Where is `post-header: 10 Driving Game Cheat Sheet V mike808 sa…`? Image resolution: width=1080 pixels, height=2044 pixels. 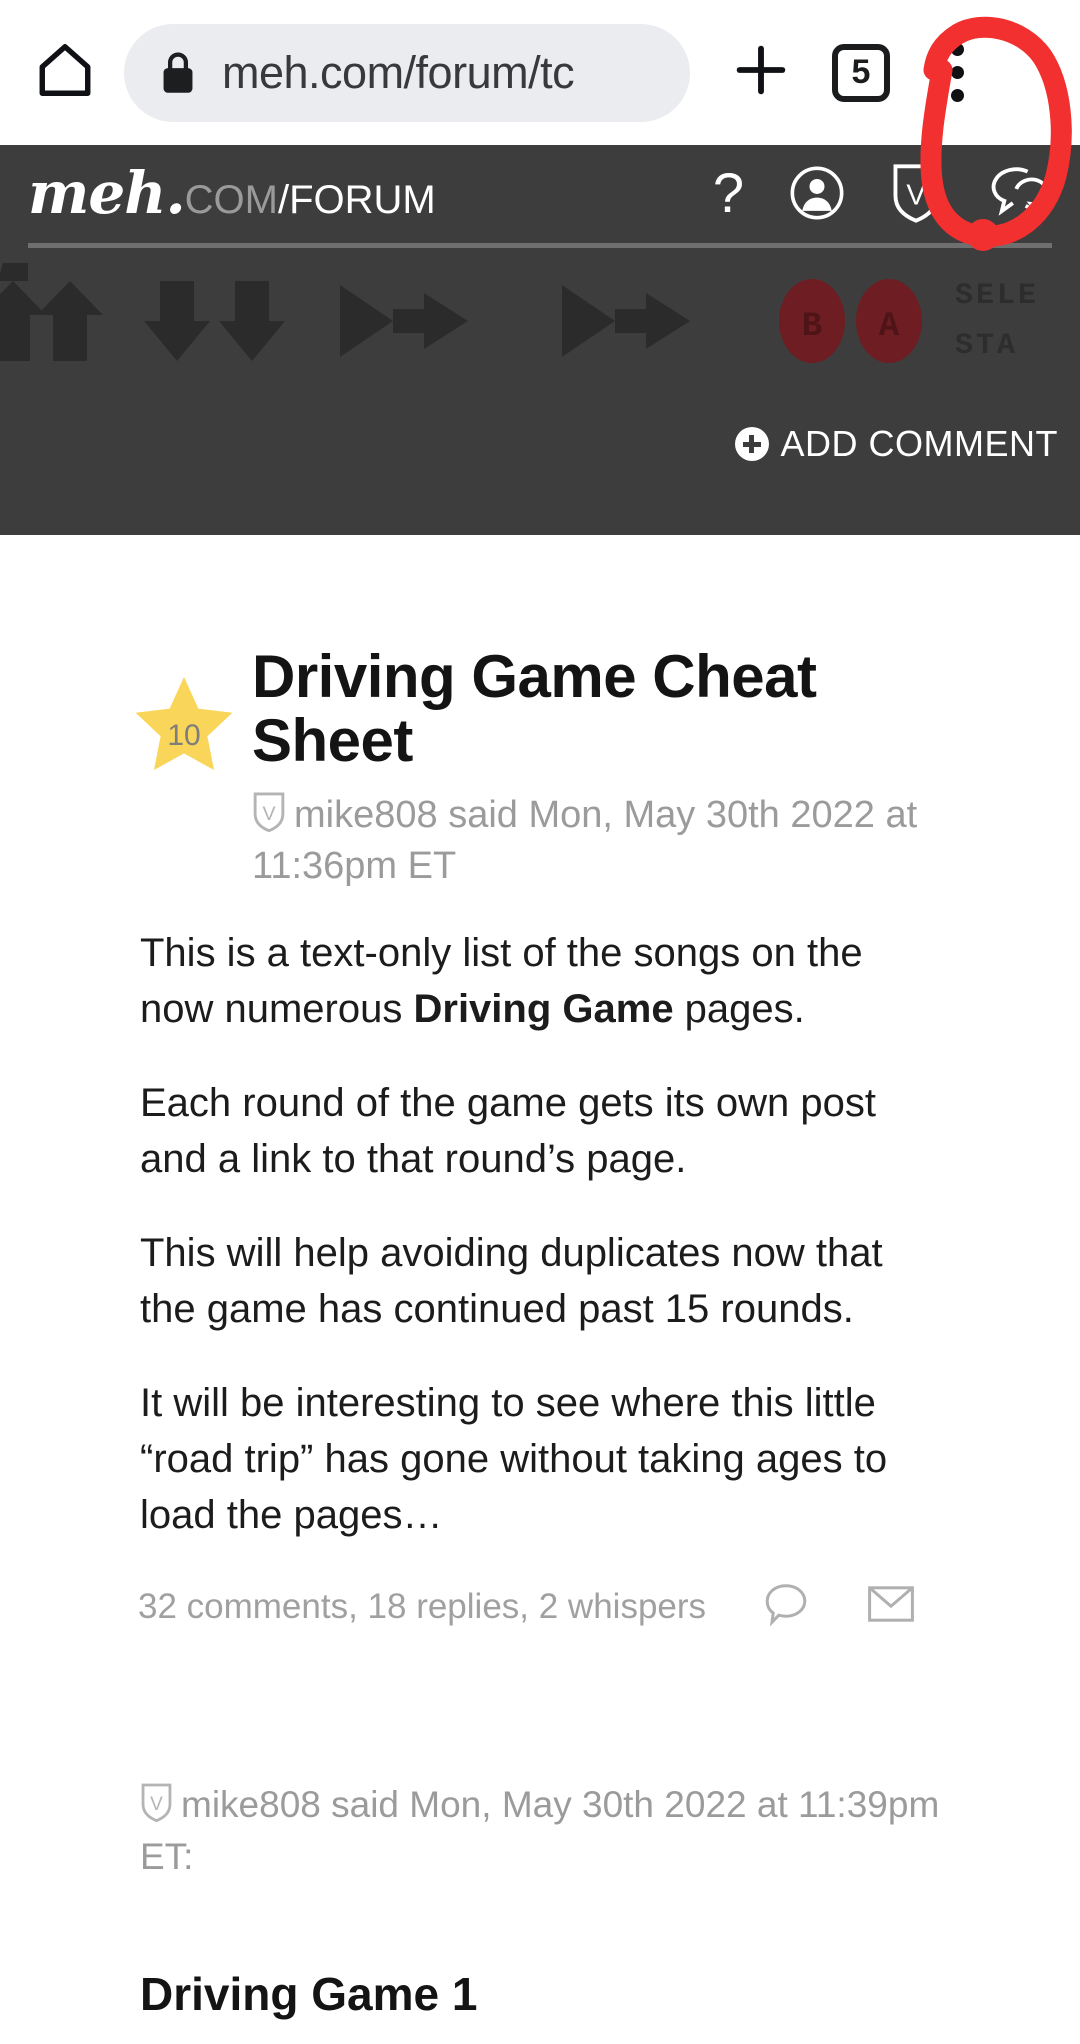 post-header: 10 Driving Game Cheat Sheet V mike808 sa… is located at coordinates (537, 712).